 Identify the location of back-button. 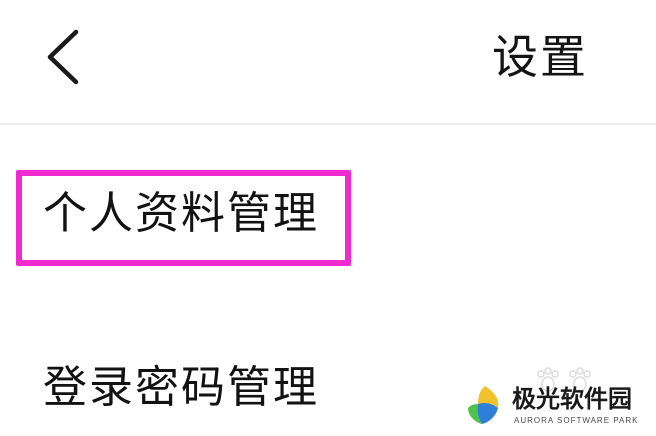
(67, 57).